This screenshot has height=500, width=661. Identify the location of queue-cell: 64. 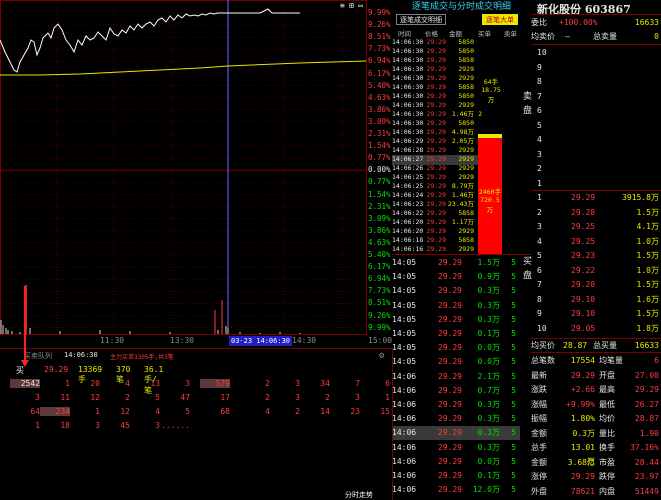
(35, 411).